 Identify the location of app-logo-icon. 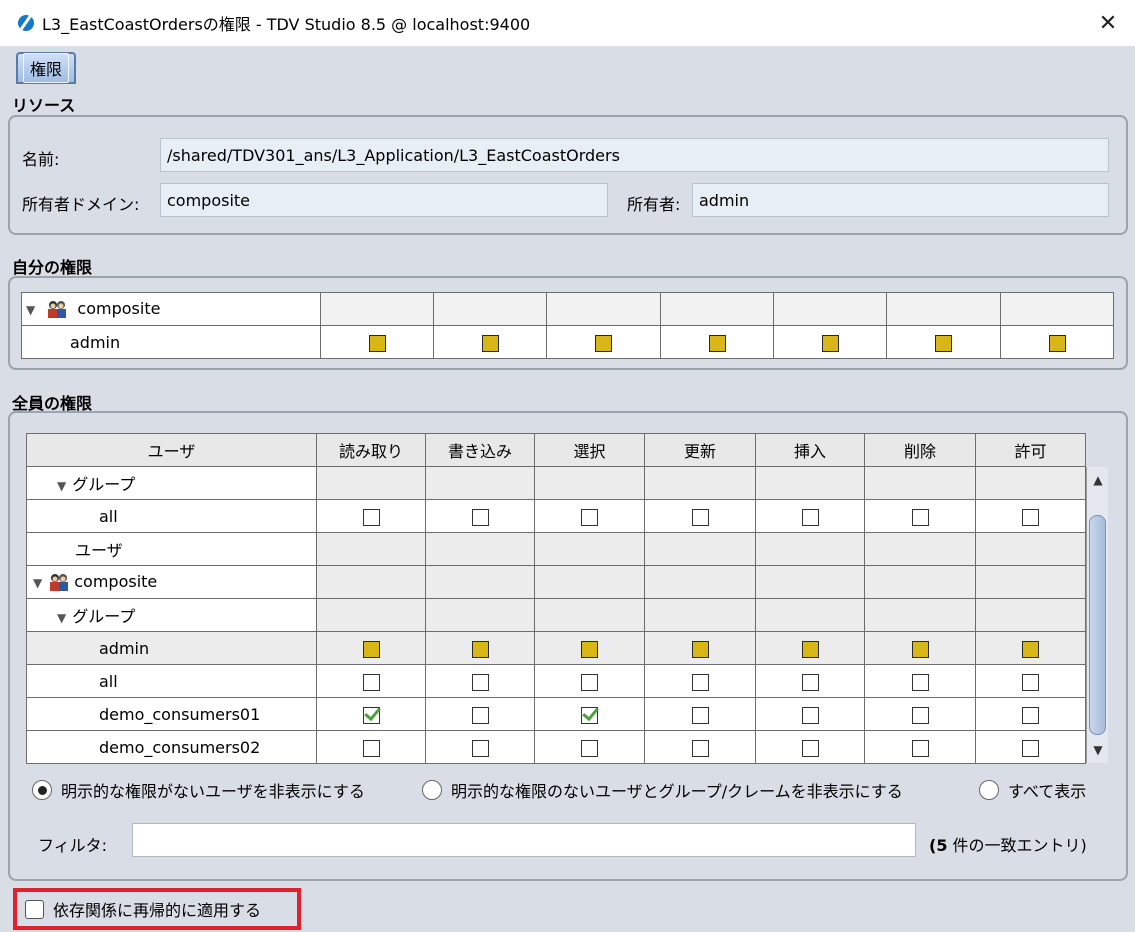
(26, 23).